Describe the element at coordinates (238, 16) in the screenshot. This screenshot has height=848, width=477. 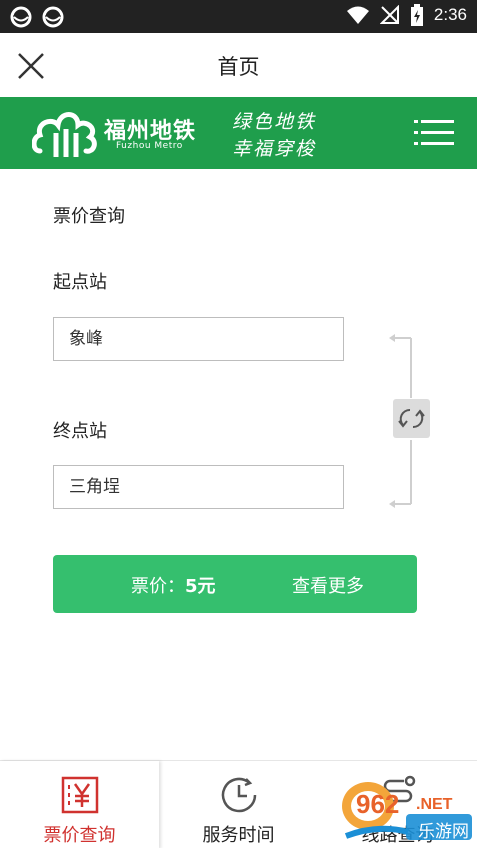
I see `status-bar: 2:36` at that location.